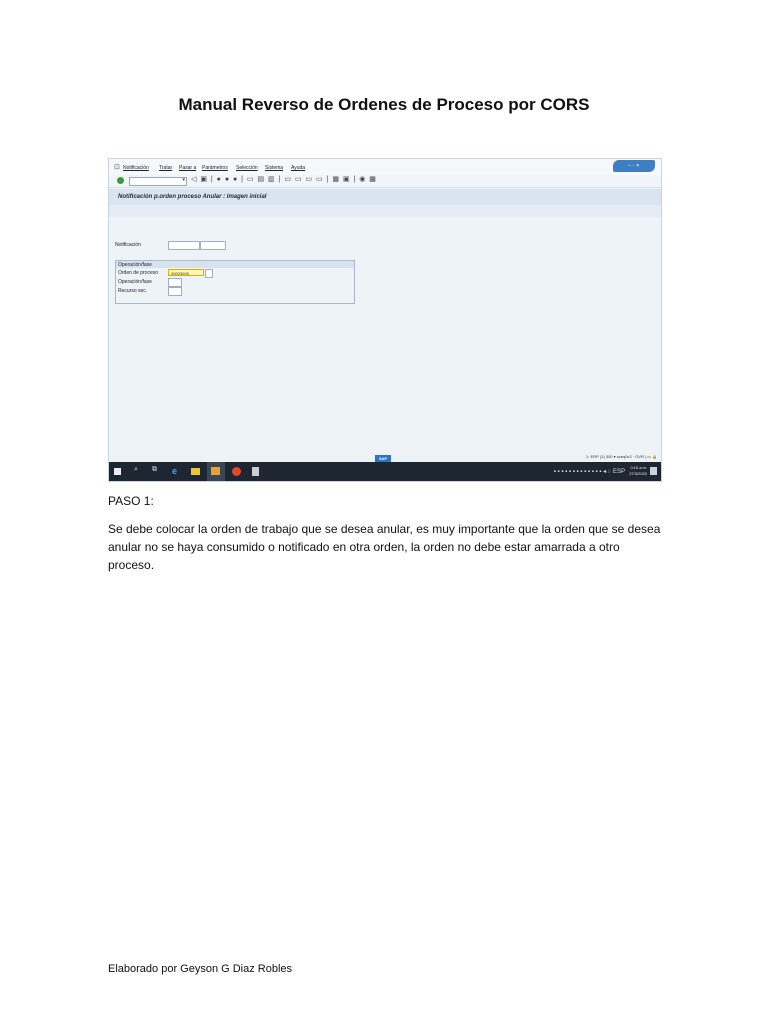  I want to click on search-help-button, so click(209, 273).